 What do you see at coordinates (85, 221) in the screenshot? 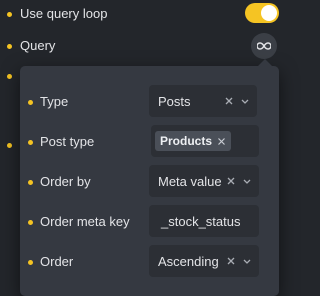
I see `order-meta-key-label: Order meta key` at bounding box center [85, 221].